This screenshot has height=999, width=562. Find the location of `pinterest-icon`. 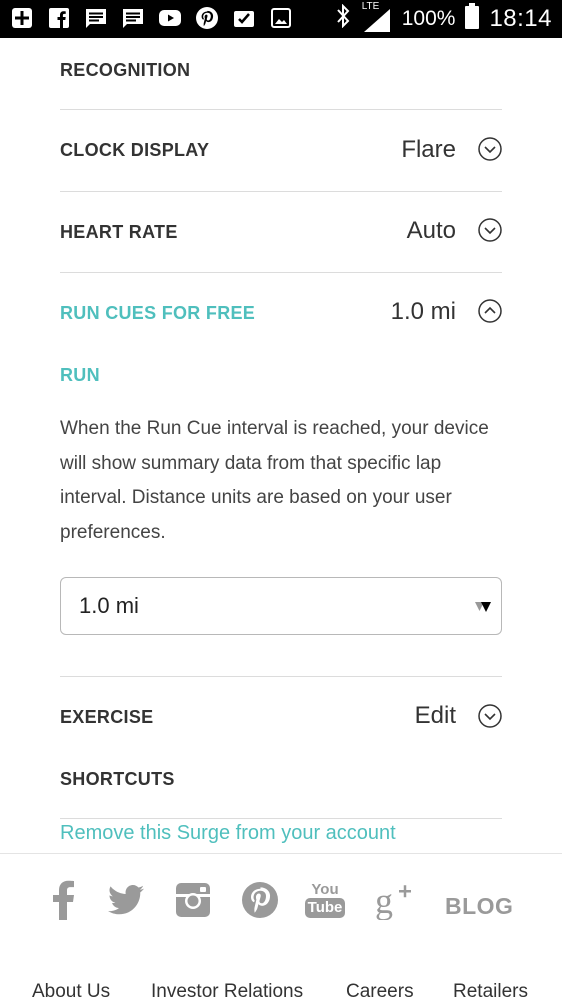

pinterest-icon is located at coordinates (260, 900).